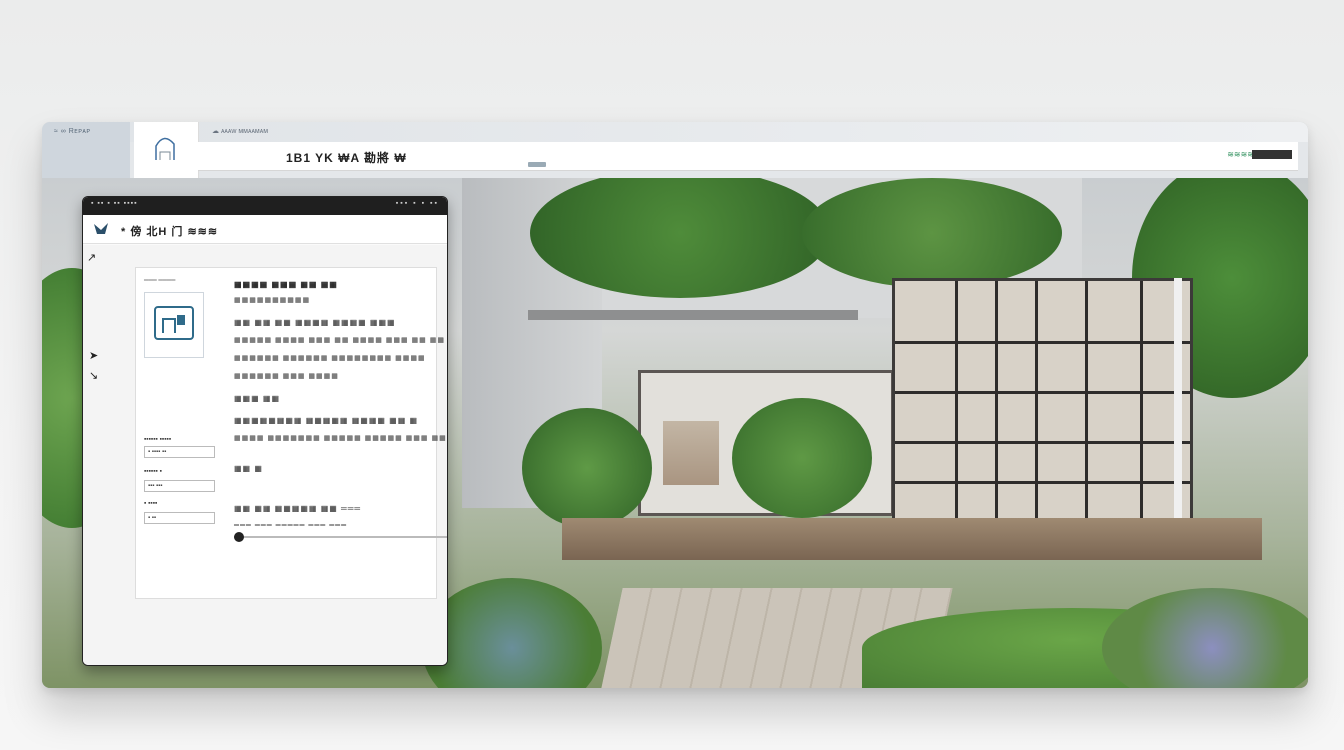 The height and width of the screenshot is (750, 1344). What do you see at coordinates (160, 281) in the screenshot?
I see `preview-label: ═══ ════` at bounding box center [160, 281].